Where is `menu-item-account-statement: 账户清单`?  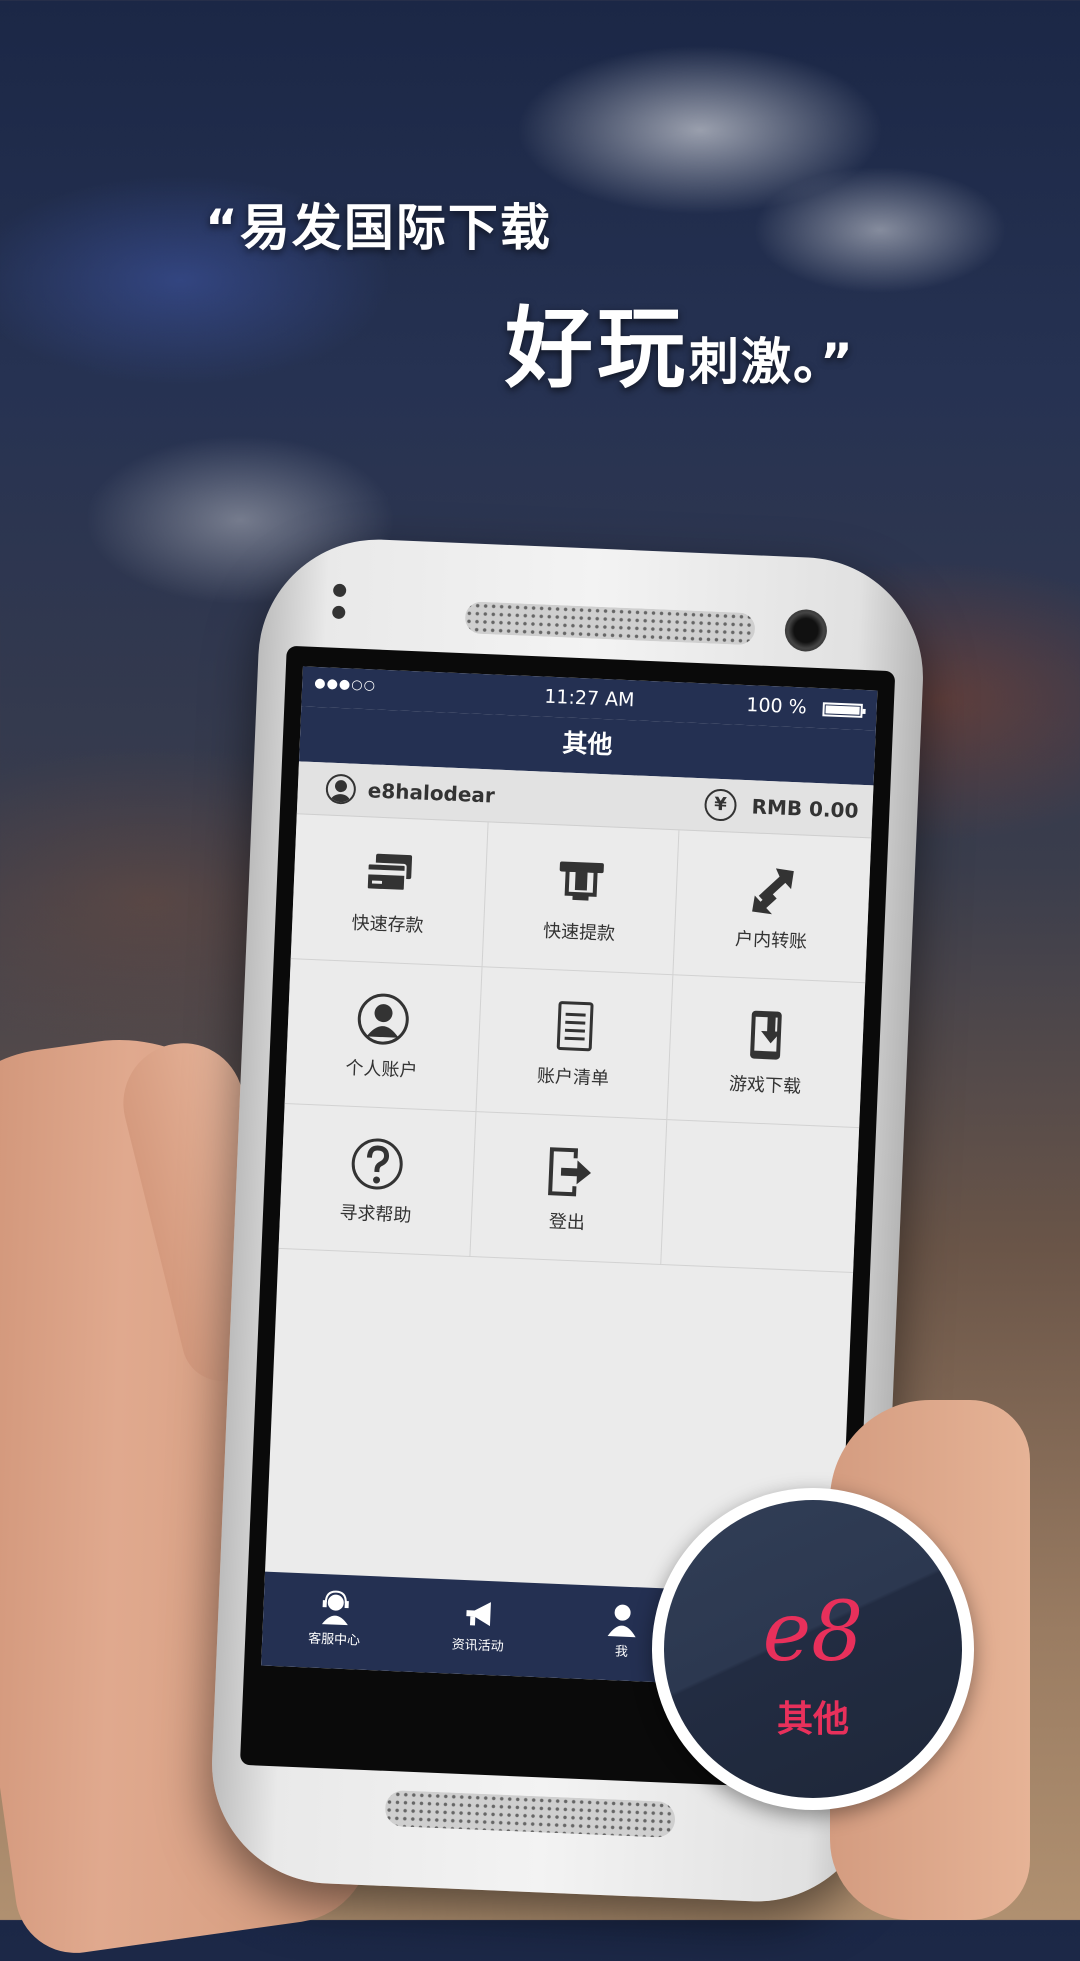
menu-item-account-statement: 账户清单 is located at coordinates (575, 1044).